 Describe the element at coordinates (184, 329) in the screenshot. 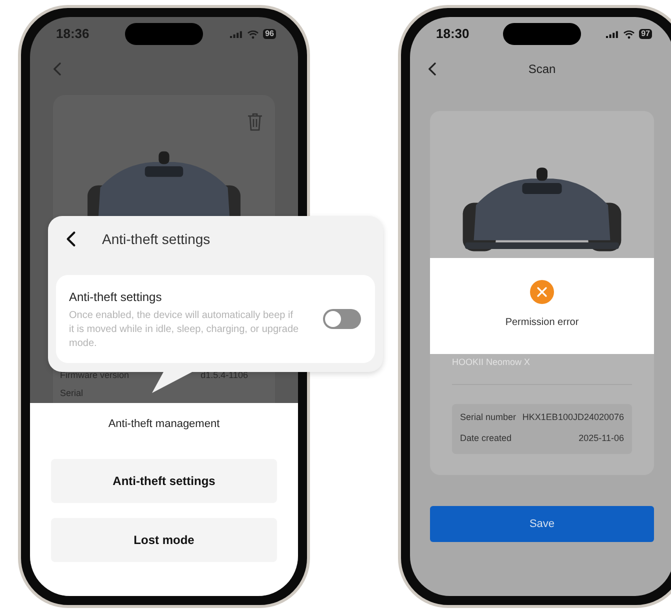

I see `setting-description: Once enabled, the device will automatically beep if it is moved while in idle, sleep, charging, or upgrade mode.` at that location.